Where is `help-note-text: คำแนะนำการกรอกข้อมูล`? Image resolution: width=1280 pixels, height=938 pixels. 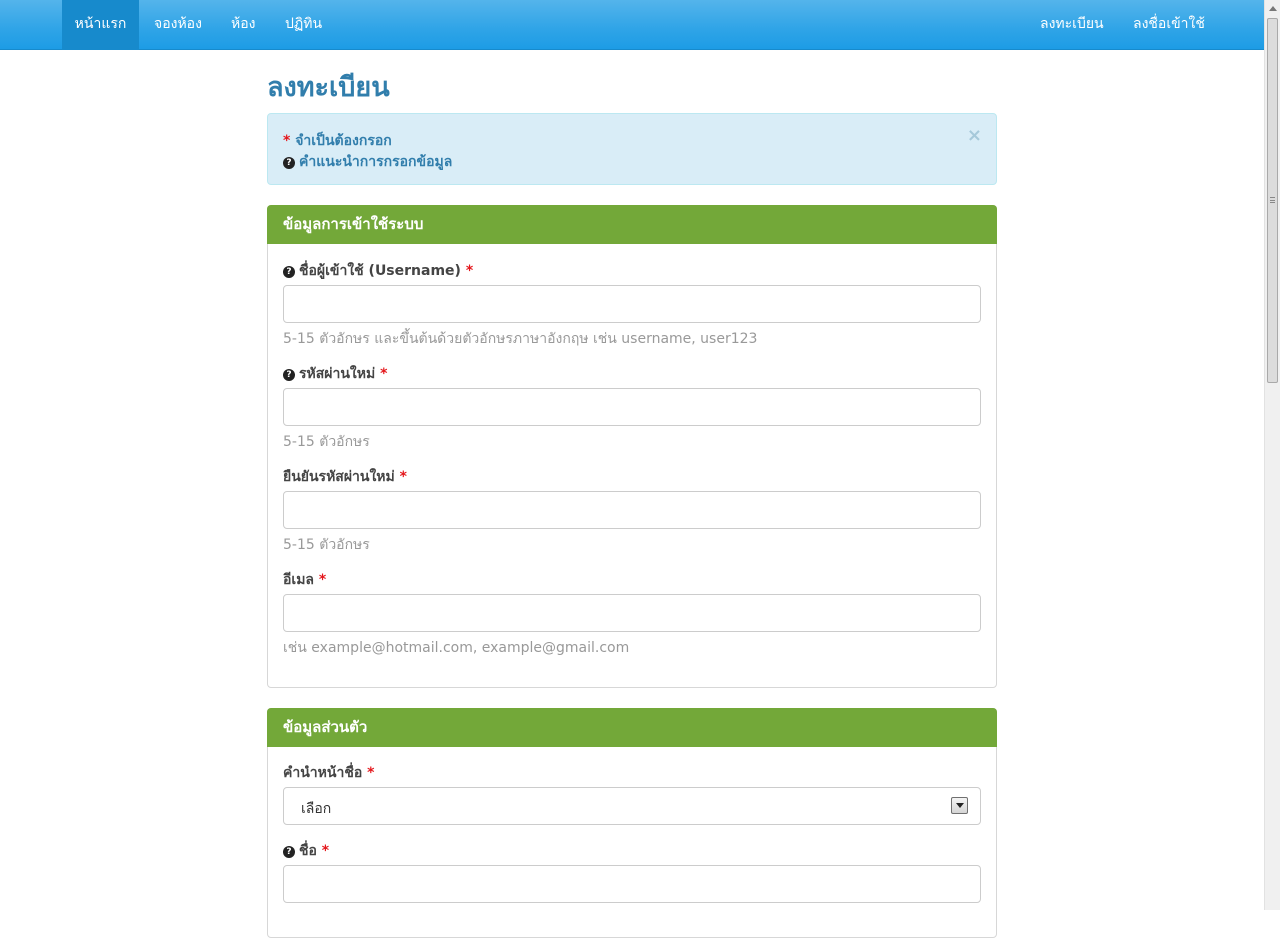
help-note-text: คำแนะนำการกรอกข้อมูล is located at coordinates (375, 162).